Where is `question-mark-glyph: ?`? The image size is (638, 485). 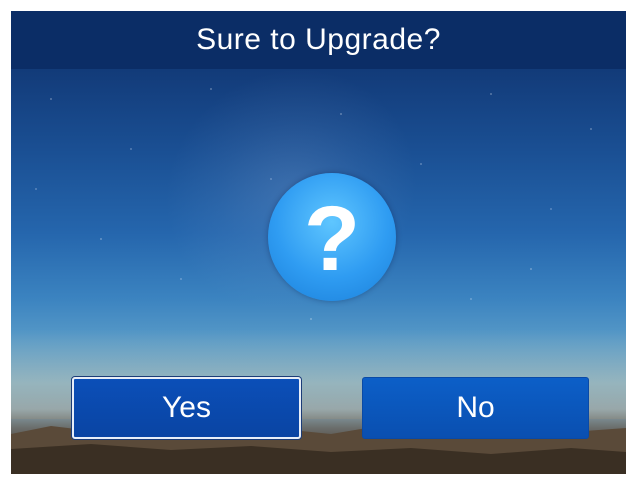 question-mark-glyph: ? is located at coordinates (332, 239).